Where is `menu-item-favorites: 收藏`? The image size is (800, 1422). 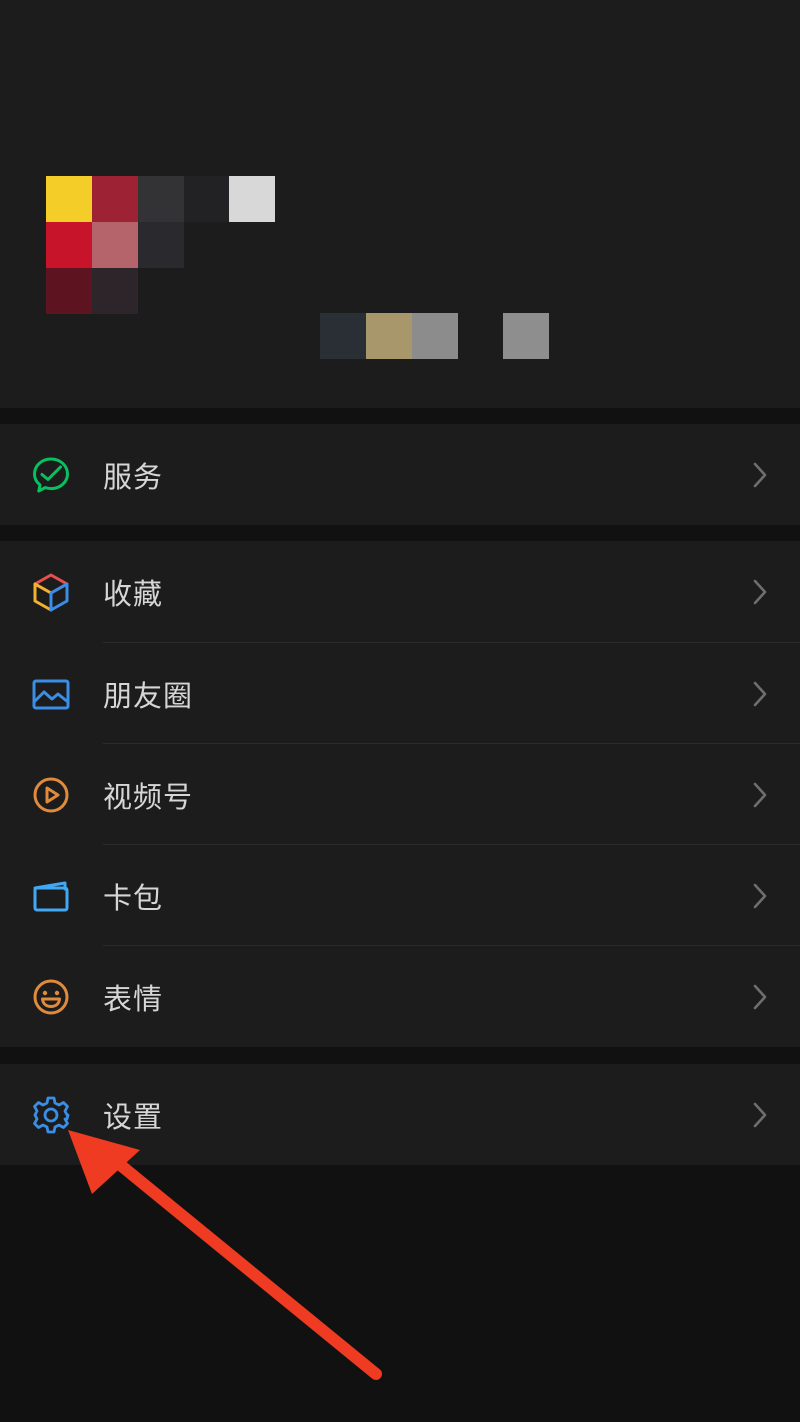 menu-item-favorites: 收藏 is located at coordinates (400, 591).